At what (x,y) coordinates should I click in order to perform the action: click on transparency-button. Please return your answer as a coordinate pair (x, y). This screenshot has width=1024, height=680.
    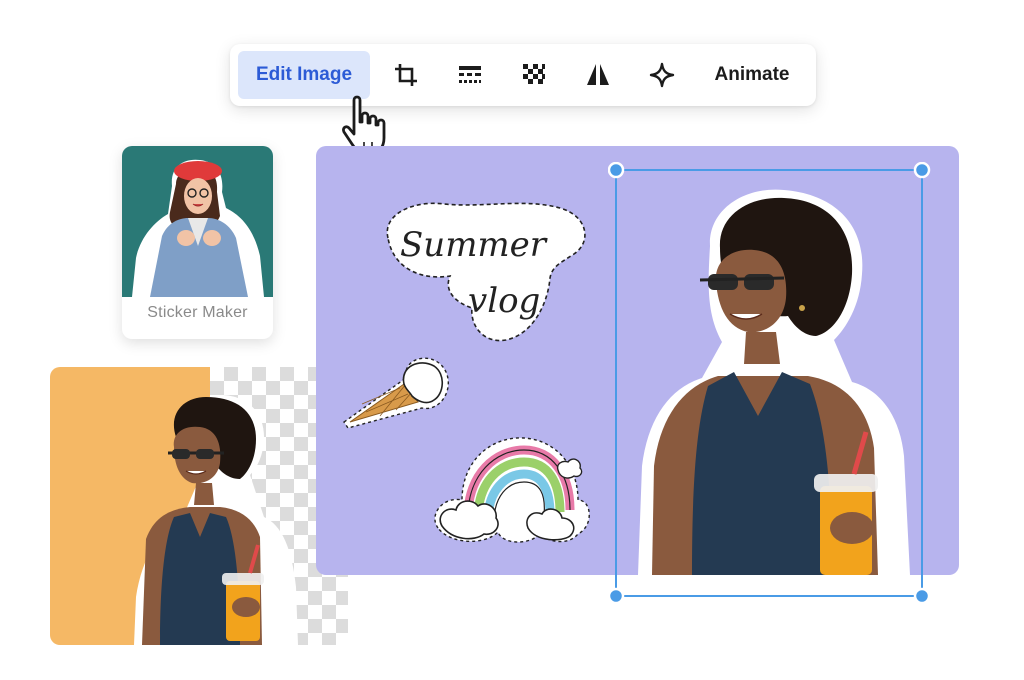
    Looking at the image, I should click on (534, 75).